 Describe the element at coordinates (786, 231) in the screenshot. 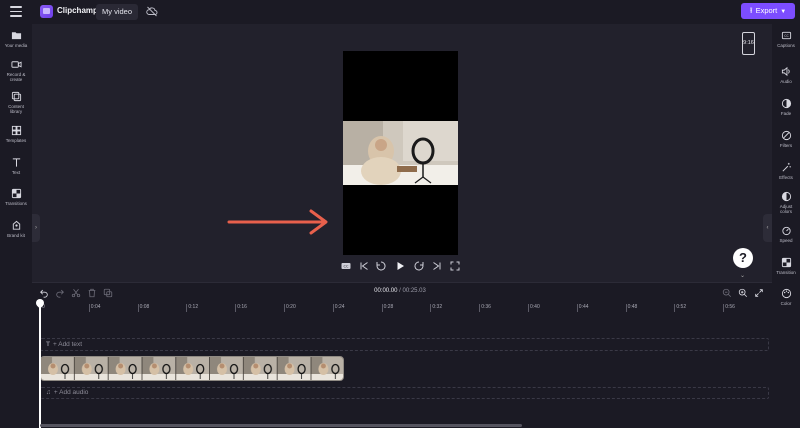

I see `speed-icon` at that location.